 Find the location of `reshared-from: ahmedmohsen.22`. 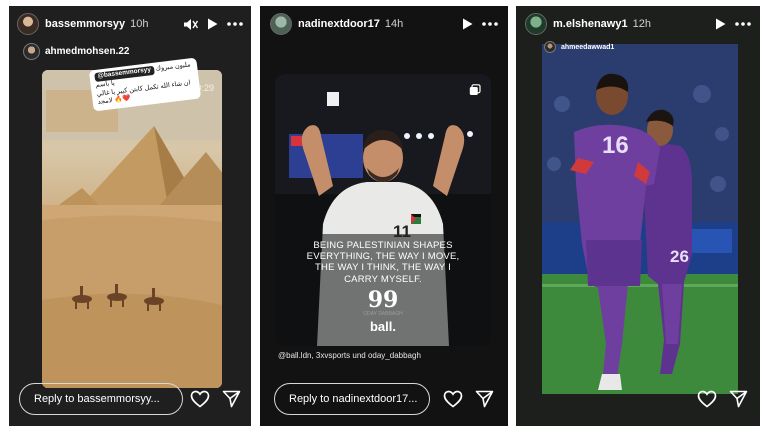

reshared-from: ahmedmohsen.22 is located at coordinates (76, 51).